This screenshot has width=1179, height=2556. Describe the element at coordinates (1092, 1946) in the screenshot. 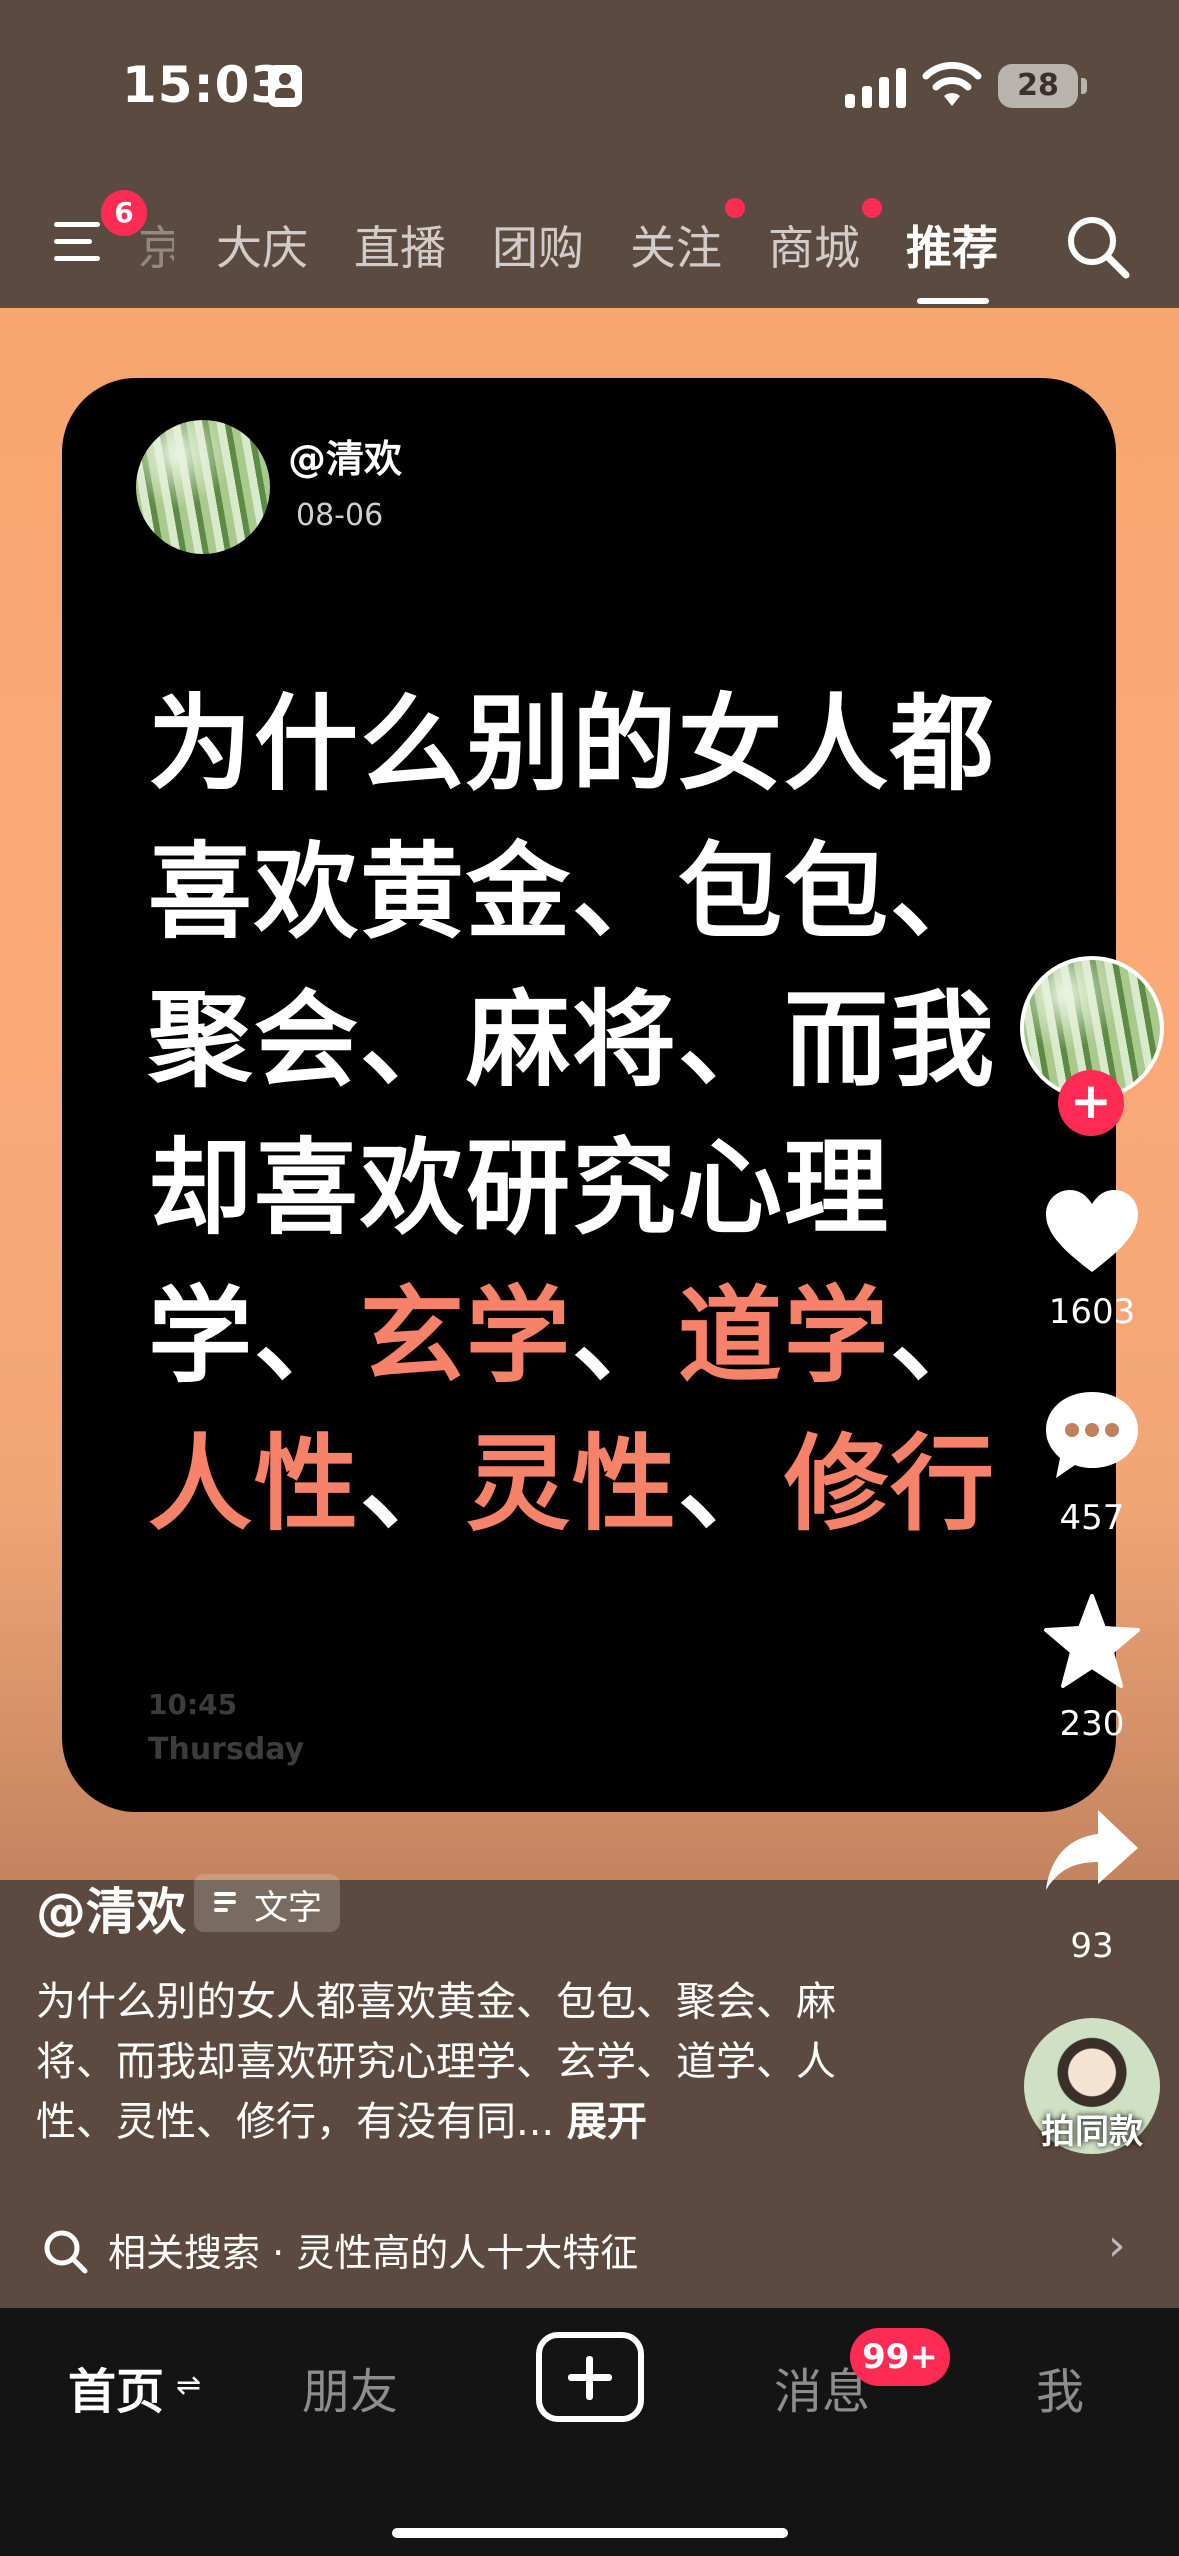

I see `share-count: 93` at that location.